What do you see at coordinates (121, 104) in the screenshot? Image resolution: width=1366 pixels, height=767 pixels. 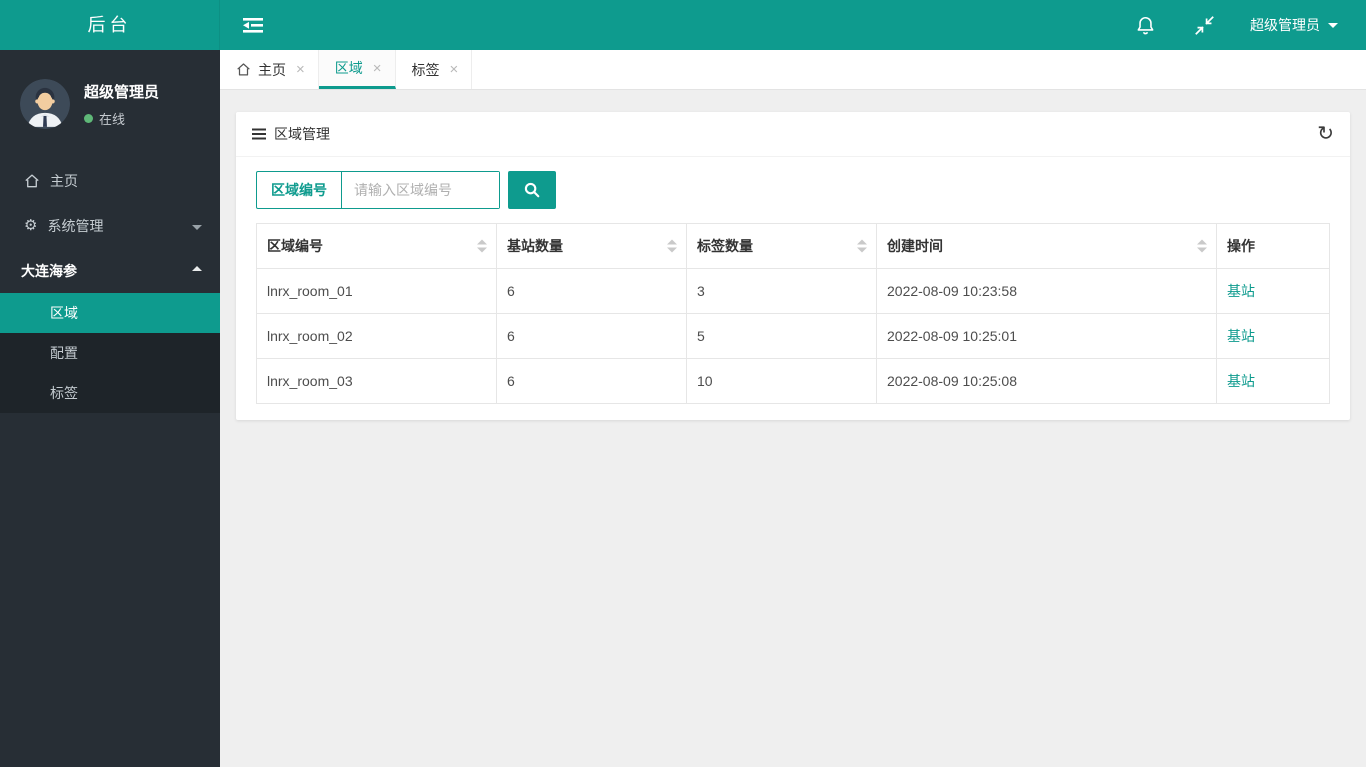 I see `profile-info: 超级管理员 在线` at bounding box center [121, 104].